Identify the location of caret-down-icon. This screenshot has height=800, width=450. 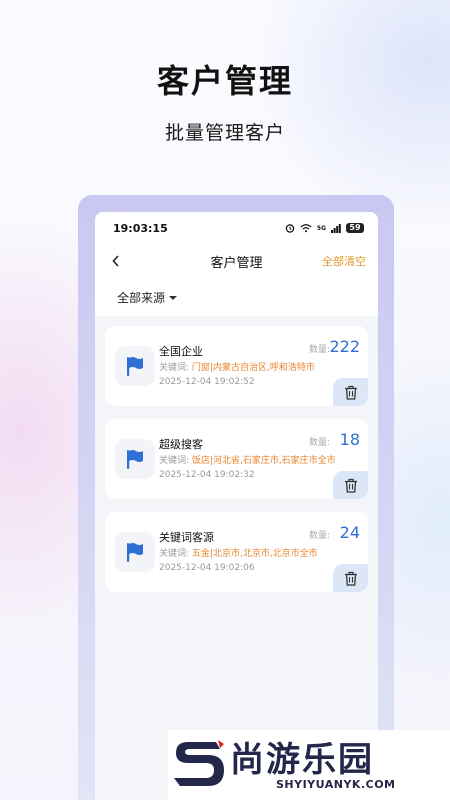
(173, 297).